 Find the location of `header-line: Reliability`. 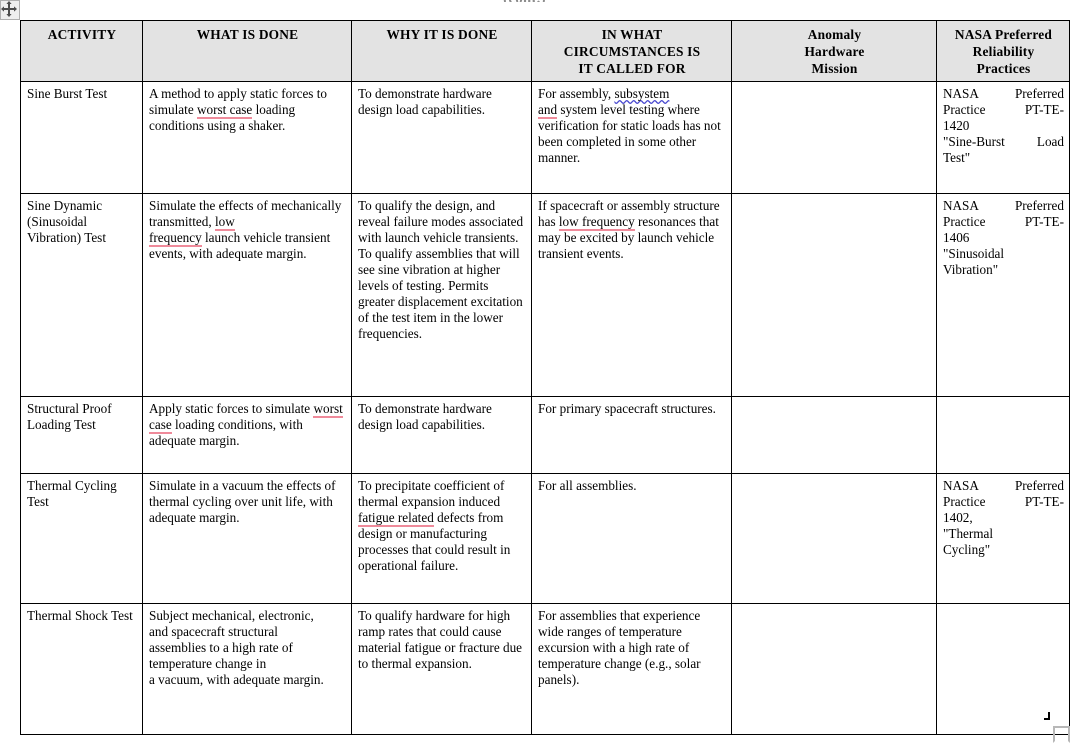

header-line: Reliability is located at coordinates (1003, 51).